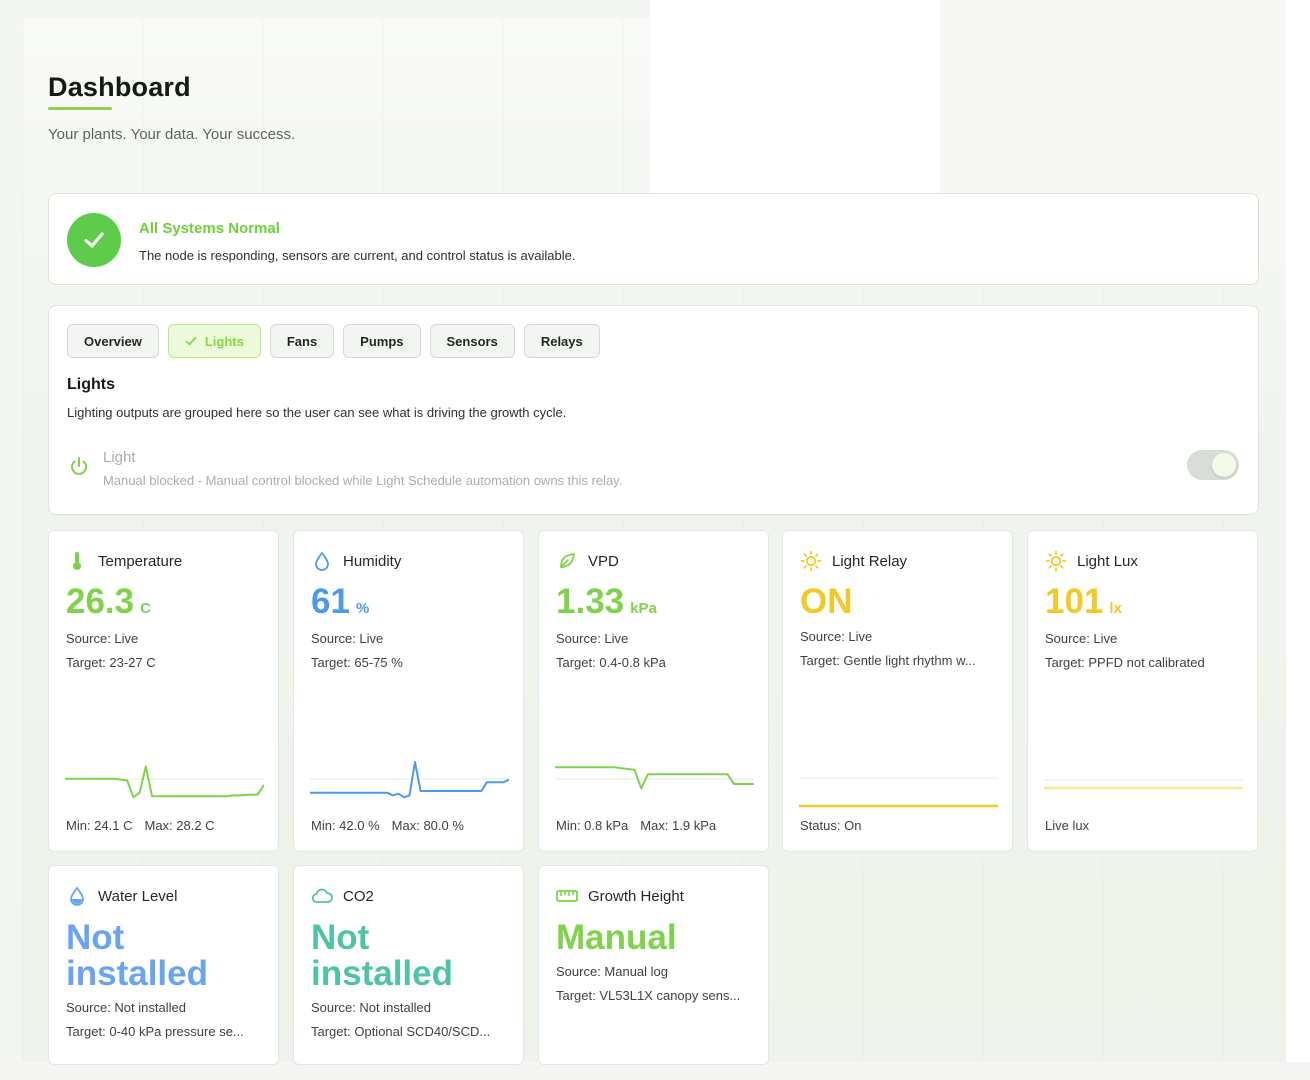 The height and width of the screenshot is (1080, 1310). Describe the element at coordinates (140, 561) in the screenshot. I see `card-title: Temperature` at that location.